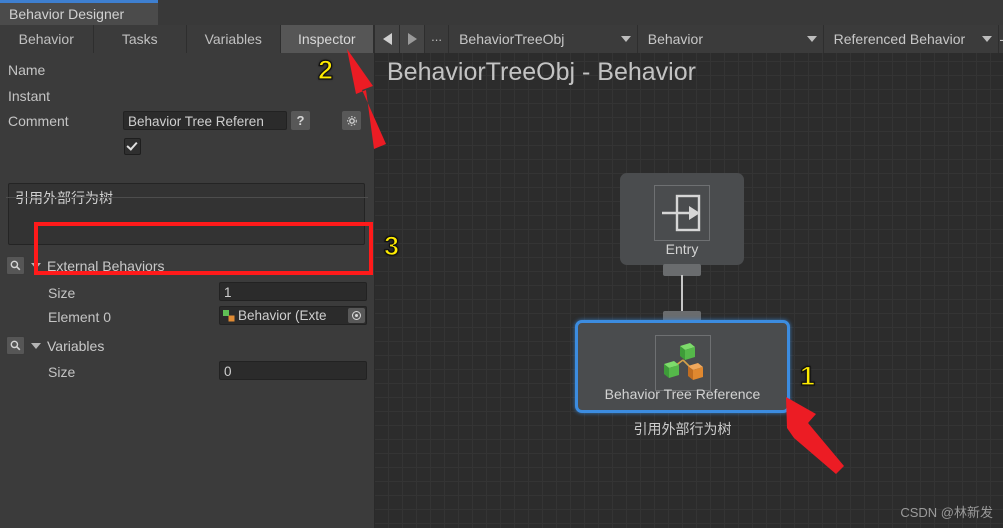  I want to click on behavior-tree-cubes-icon, so click(682, 363).